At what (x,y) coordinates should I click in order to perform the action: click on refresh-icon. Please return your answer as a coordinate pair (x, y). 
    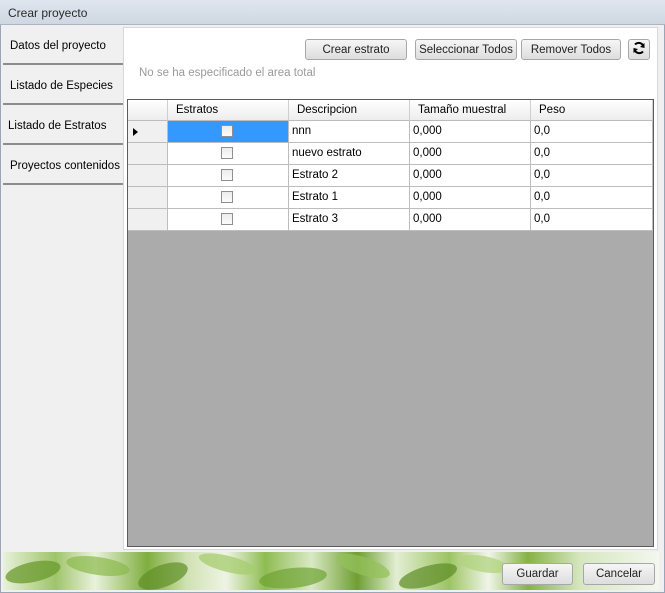
    Looking at the image, I should click on (639, 49).